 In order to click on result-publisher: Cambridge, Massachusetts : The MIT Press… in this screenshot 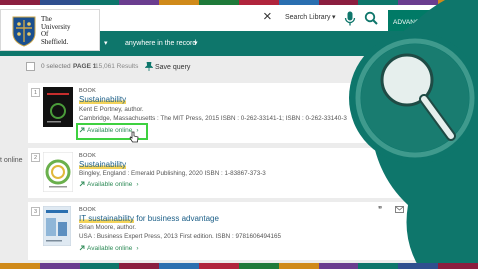, I will do `click(213, 118)`.